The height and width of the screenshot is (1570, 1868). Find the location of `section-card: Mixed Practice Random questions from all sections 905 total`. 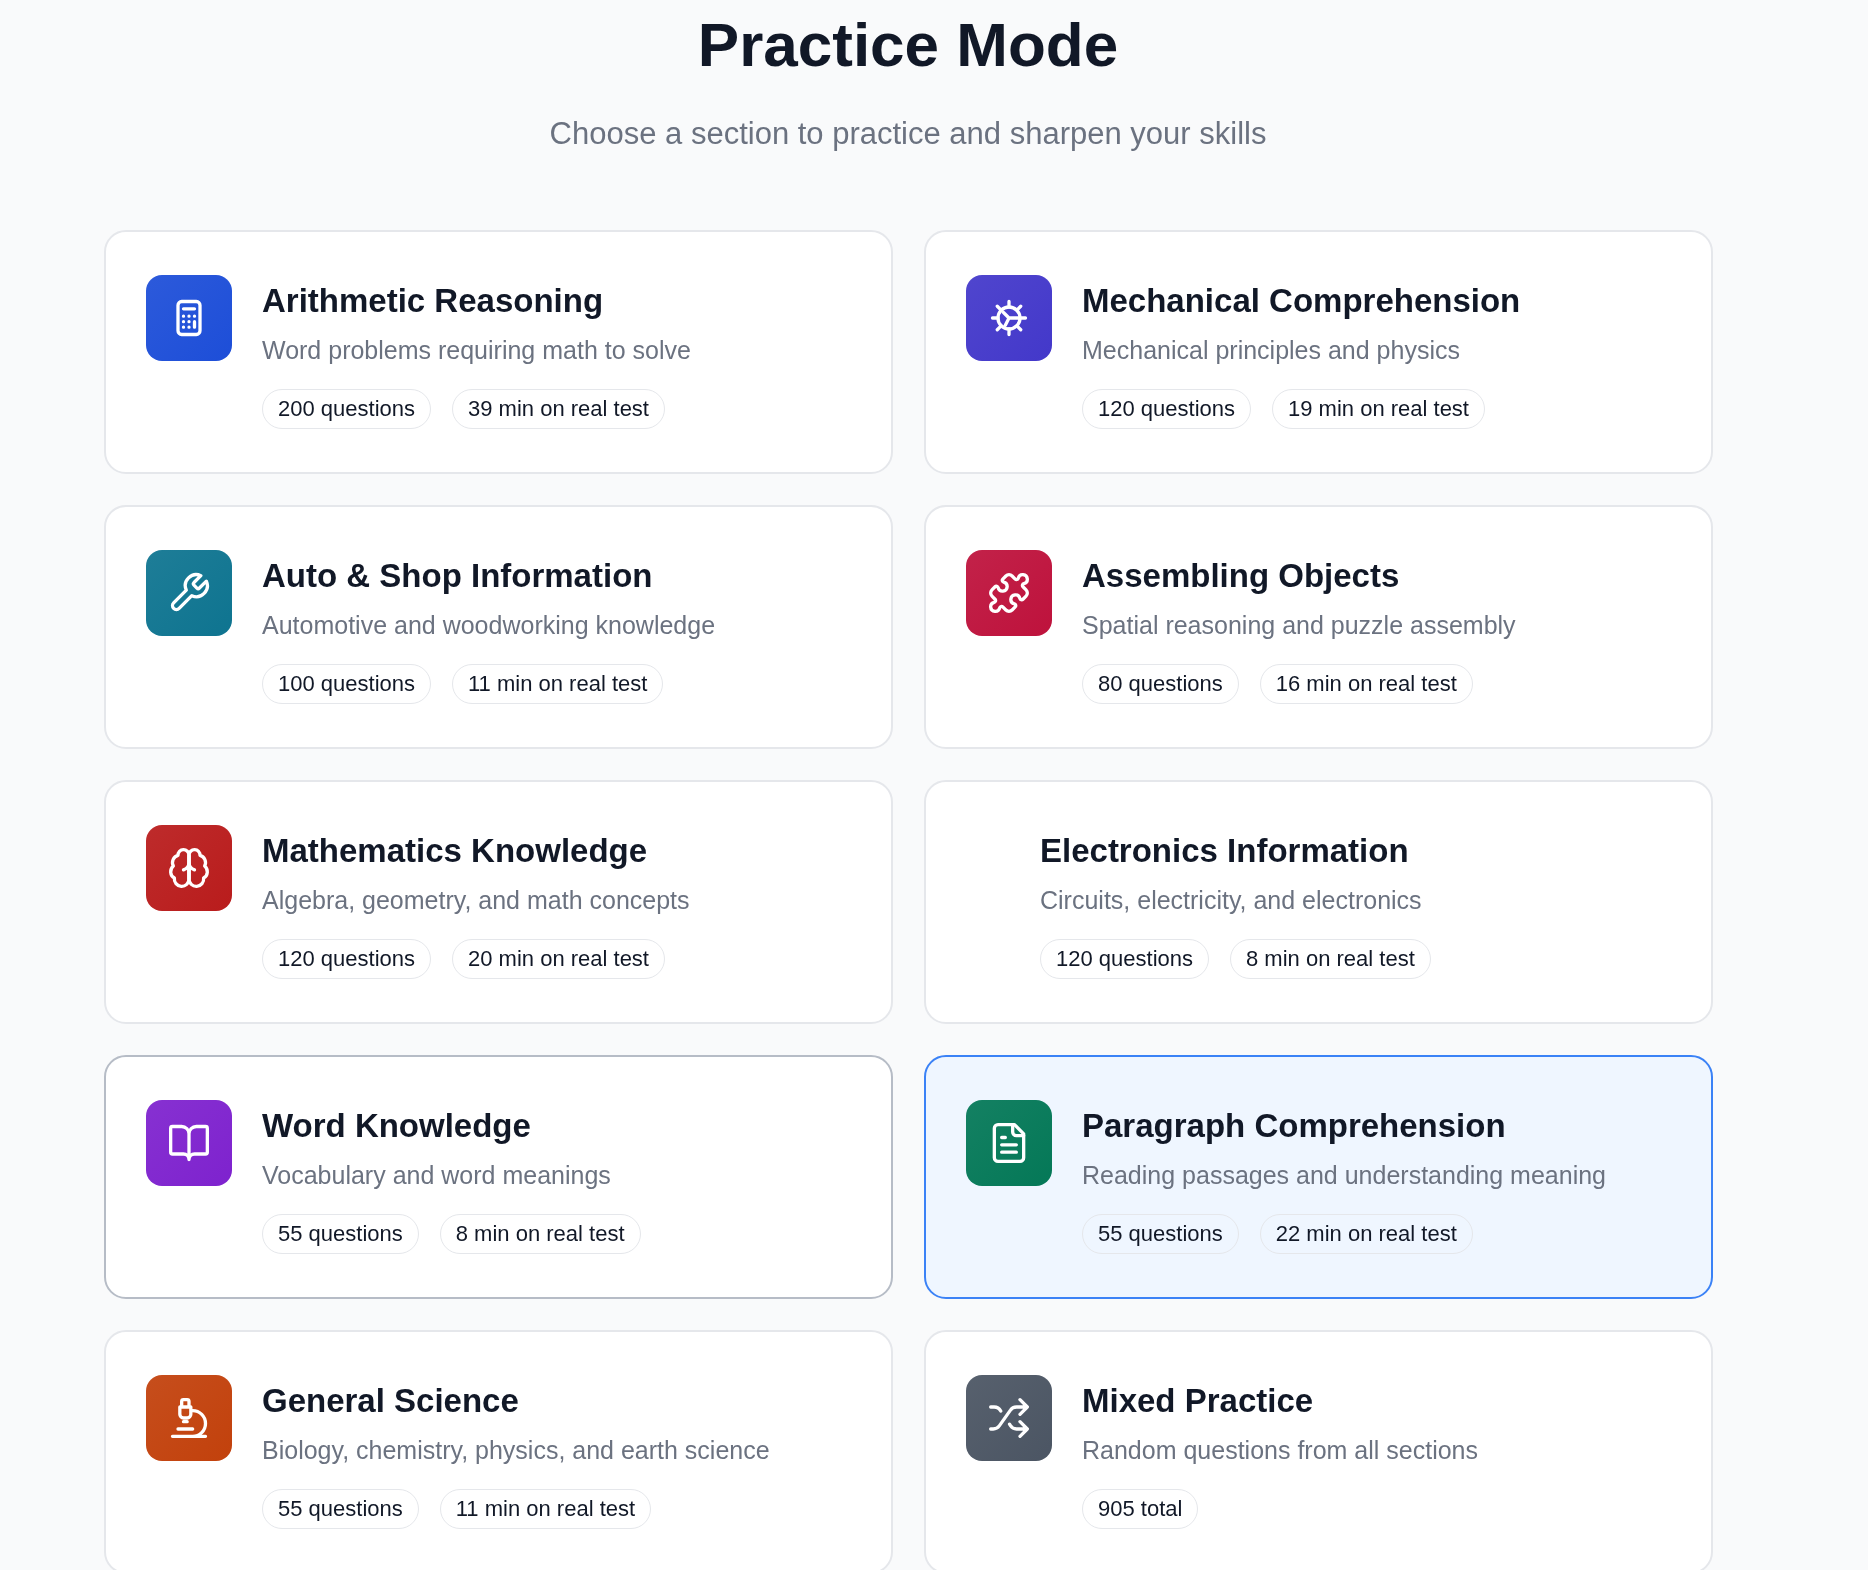

section-card: Mixed Practice Random questions from all sections 905 total is located at coordinates (1318, 1450).